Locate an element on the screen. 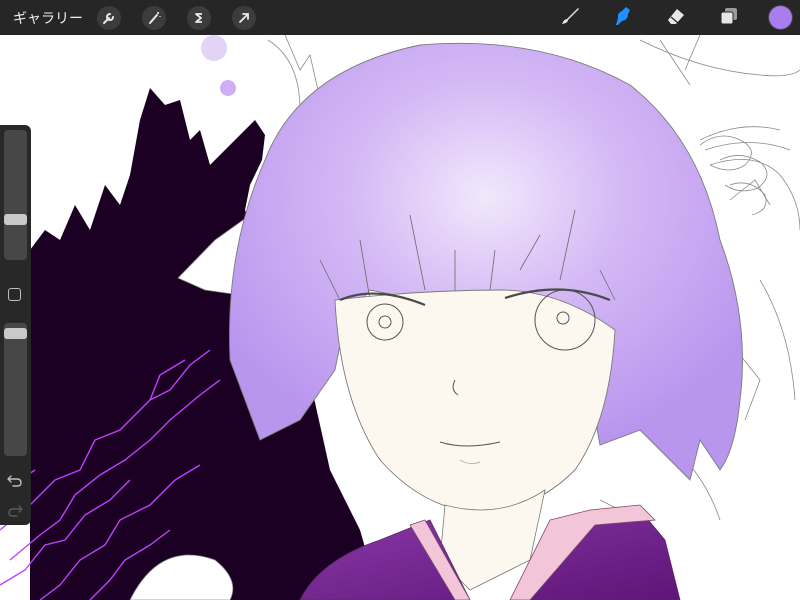  magic-wand-icon is located at coordinates (154, 18).